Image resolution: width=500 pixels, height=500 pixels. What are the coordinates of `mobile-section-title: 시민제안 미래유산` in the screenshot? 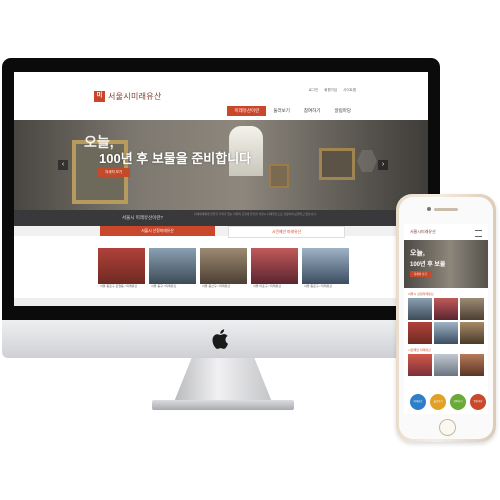 It's located at (419, 350).